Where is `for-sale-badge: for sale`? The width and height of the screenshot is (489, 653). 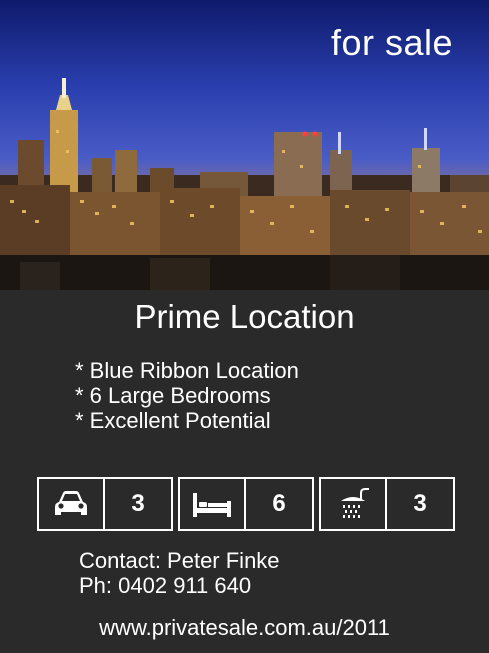 for-sale-badge: for sale is located at coordinates (391, 42).